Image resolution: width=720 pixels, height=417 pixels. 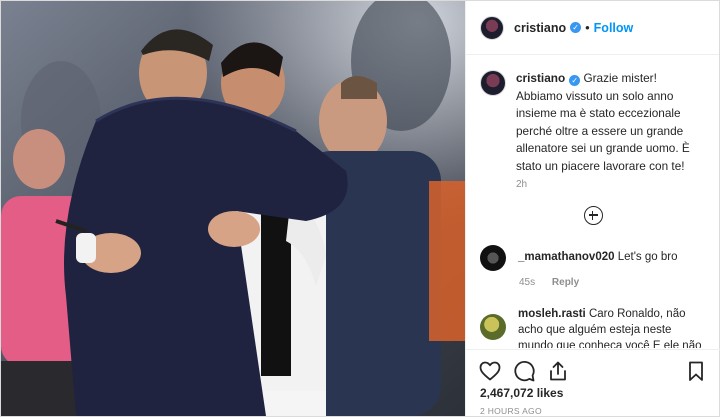 I want to click on comment-username: _mamathanov020, so click(x=566, y=257).